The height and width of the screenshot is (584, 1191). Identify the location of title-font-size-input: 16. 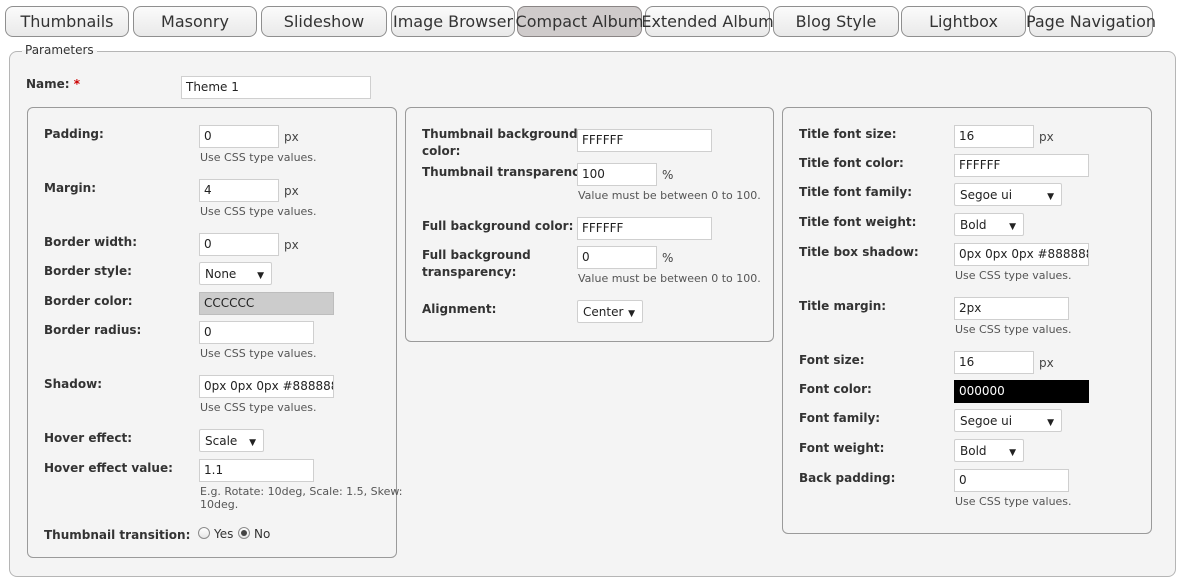
(994, 136).